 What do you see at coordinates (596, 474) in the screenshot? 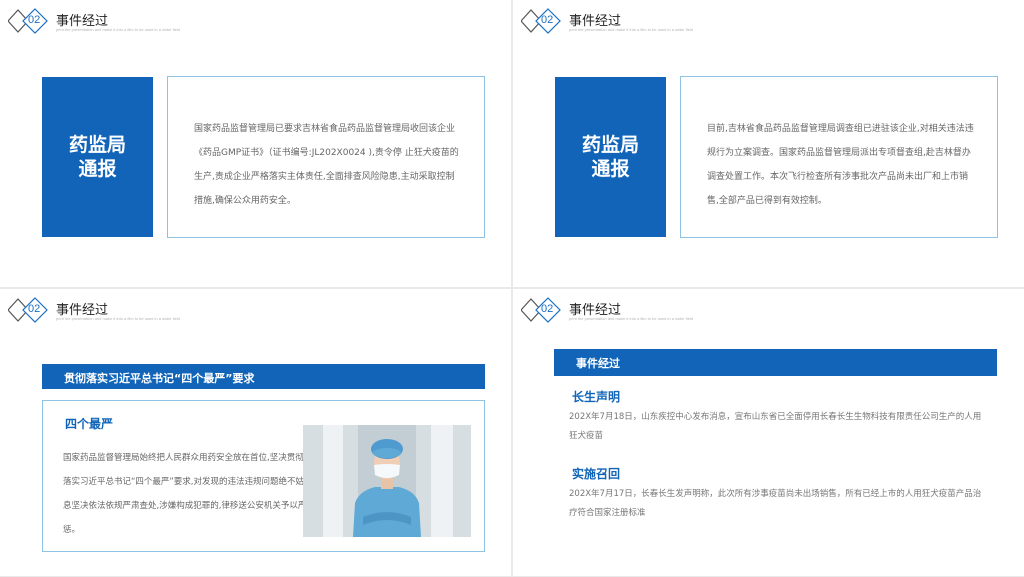
I see `section-title-recall: 实施召回` at bounding box center [596, 474].